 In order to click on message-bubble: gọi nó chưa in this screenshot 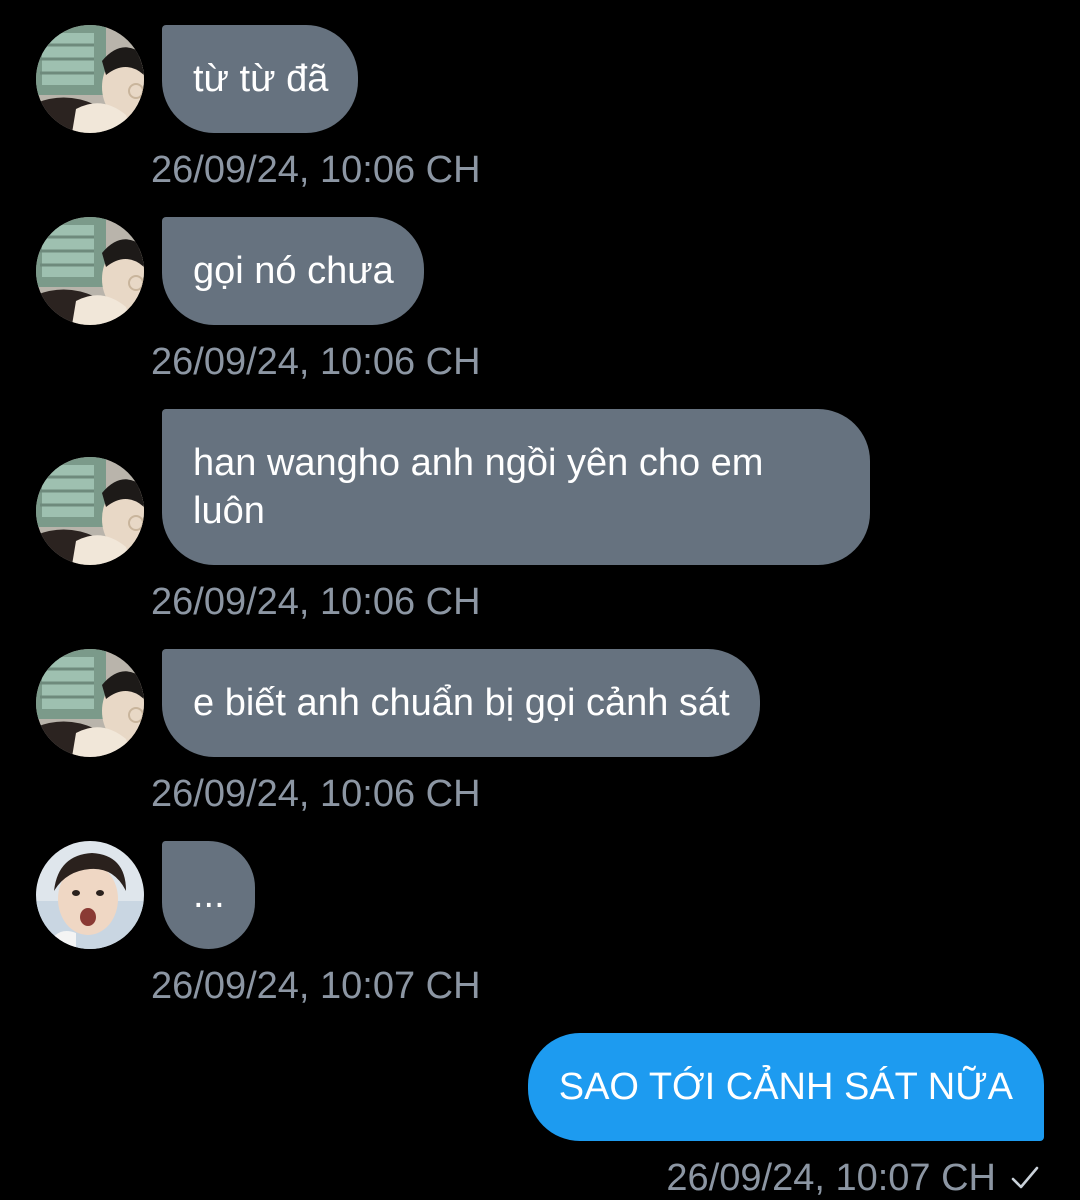, I will do `click(293, 271)`.